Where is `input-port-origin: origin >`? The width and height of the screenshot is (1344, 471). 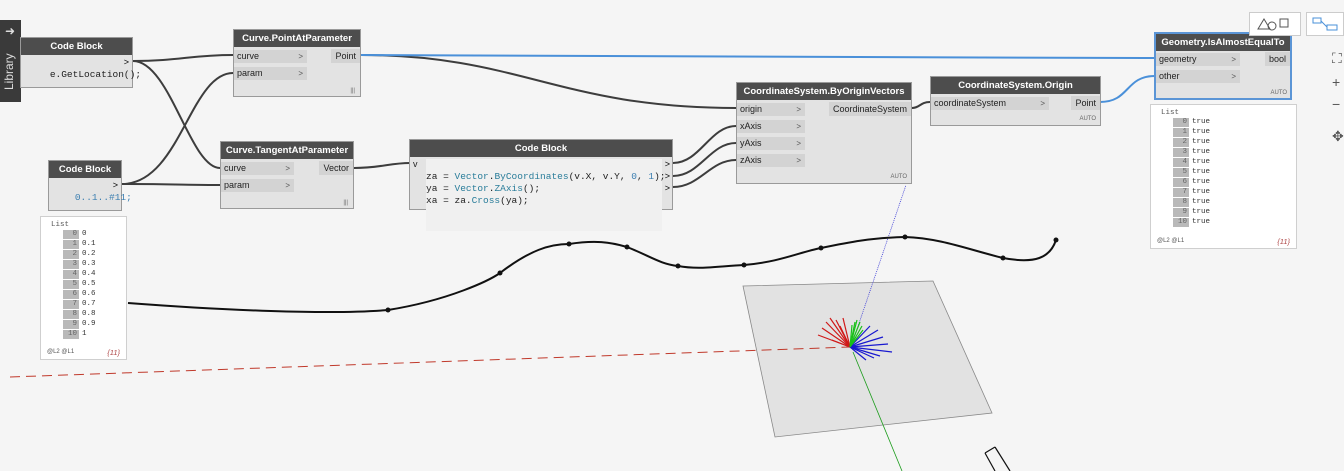 input-port-origin: origin > is located at coordinates (771, 109).